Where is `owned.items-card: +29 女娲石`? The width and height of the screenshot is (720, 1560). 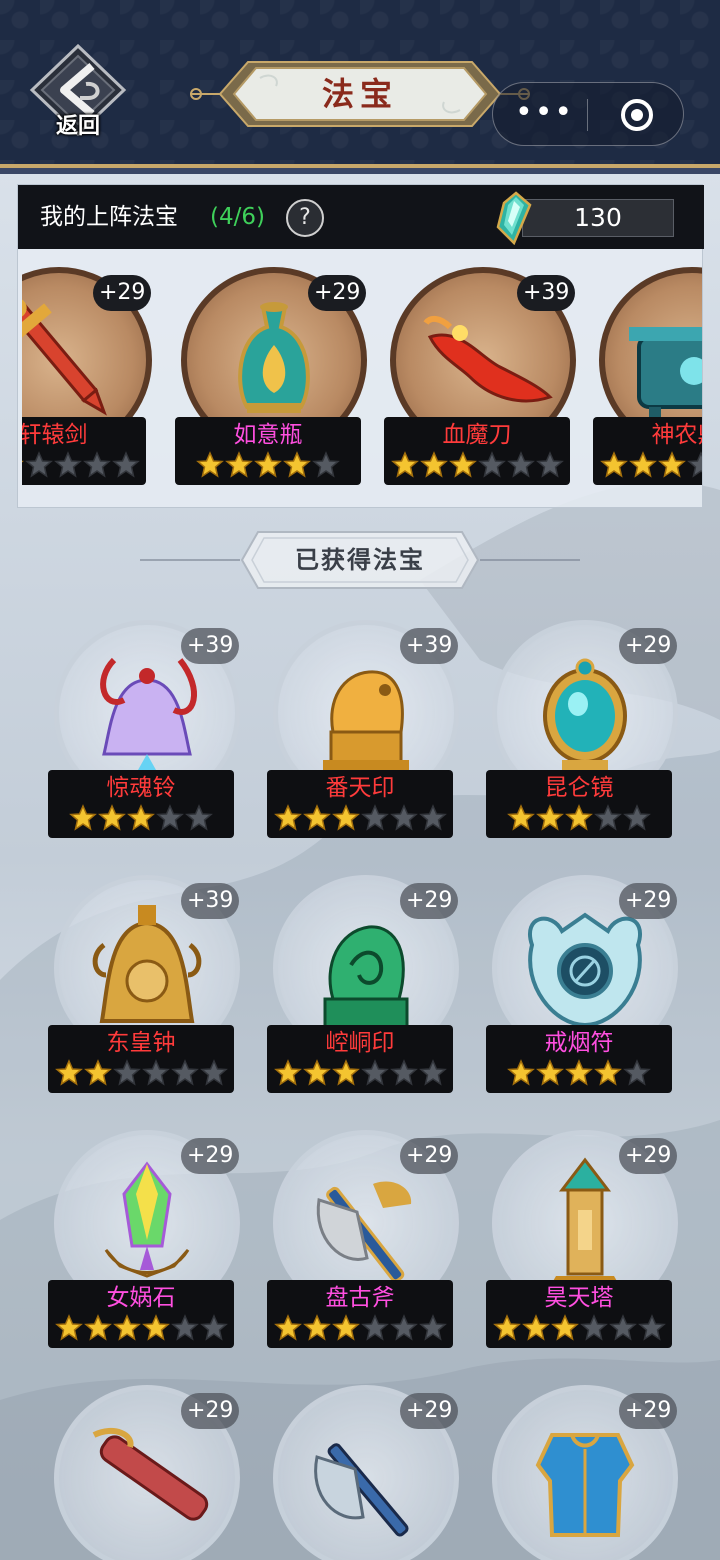
owned.items-card: +29 女娲石 is located at coordinates (144, 1242).